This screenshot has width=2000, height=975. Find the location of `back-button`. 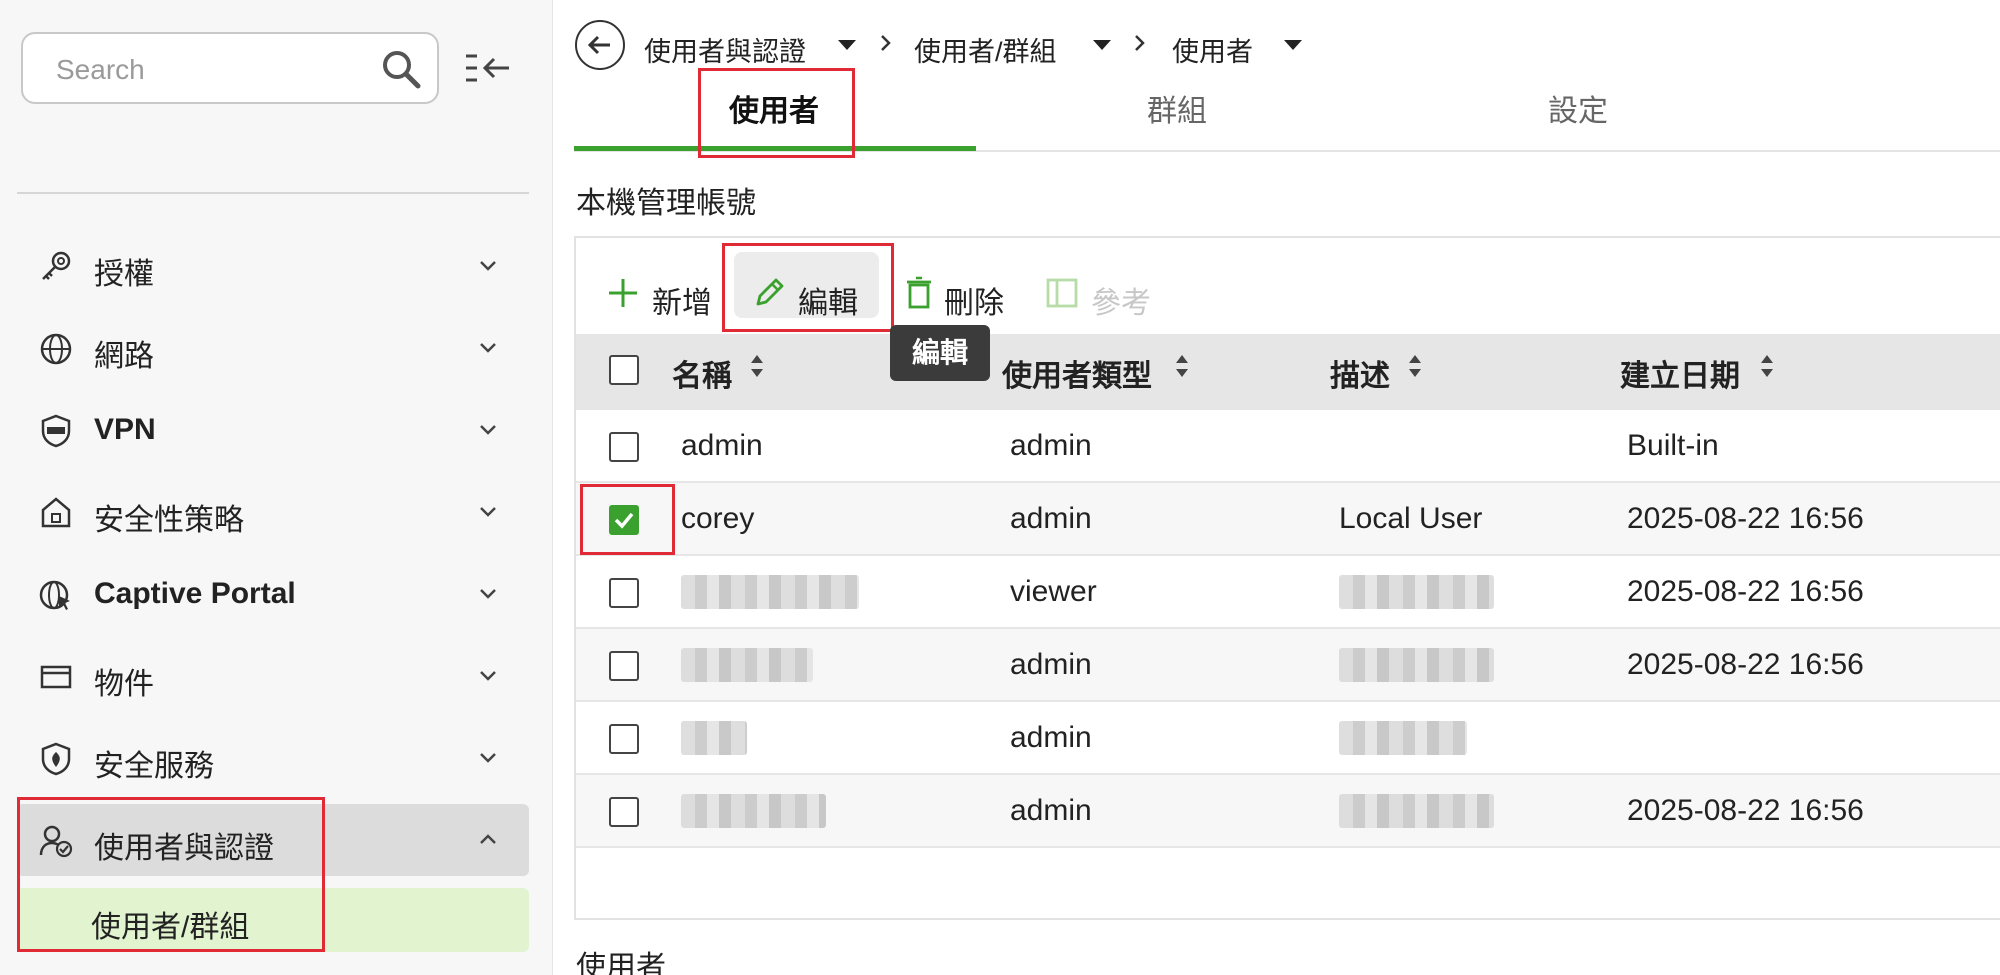

back-button is located at coordinates (600, 45).